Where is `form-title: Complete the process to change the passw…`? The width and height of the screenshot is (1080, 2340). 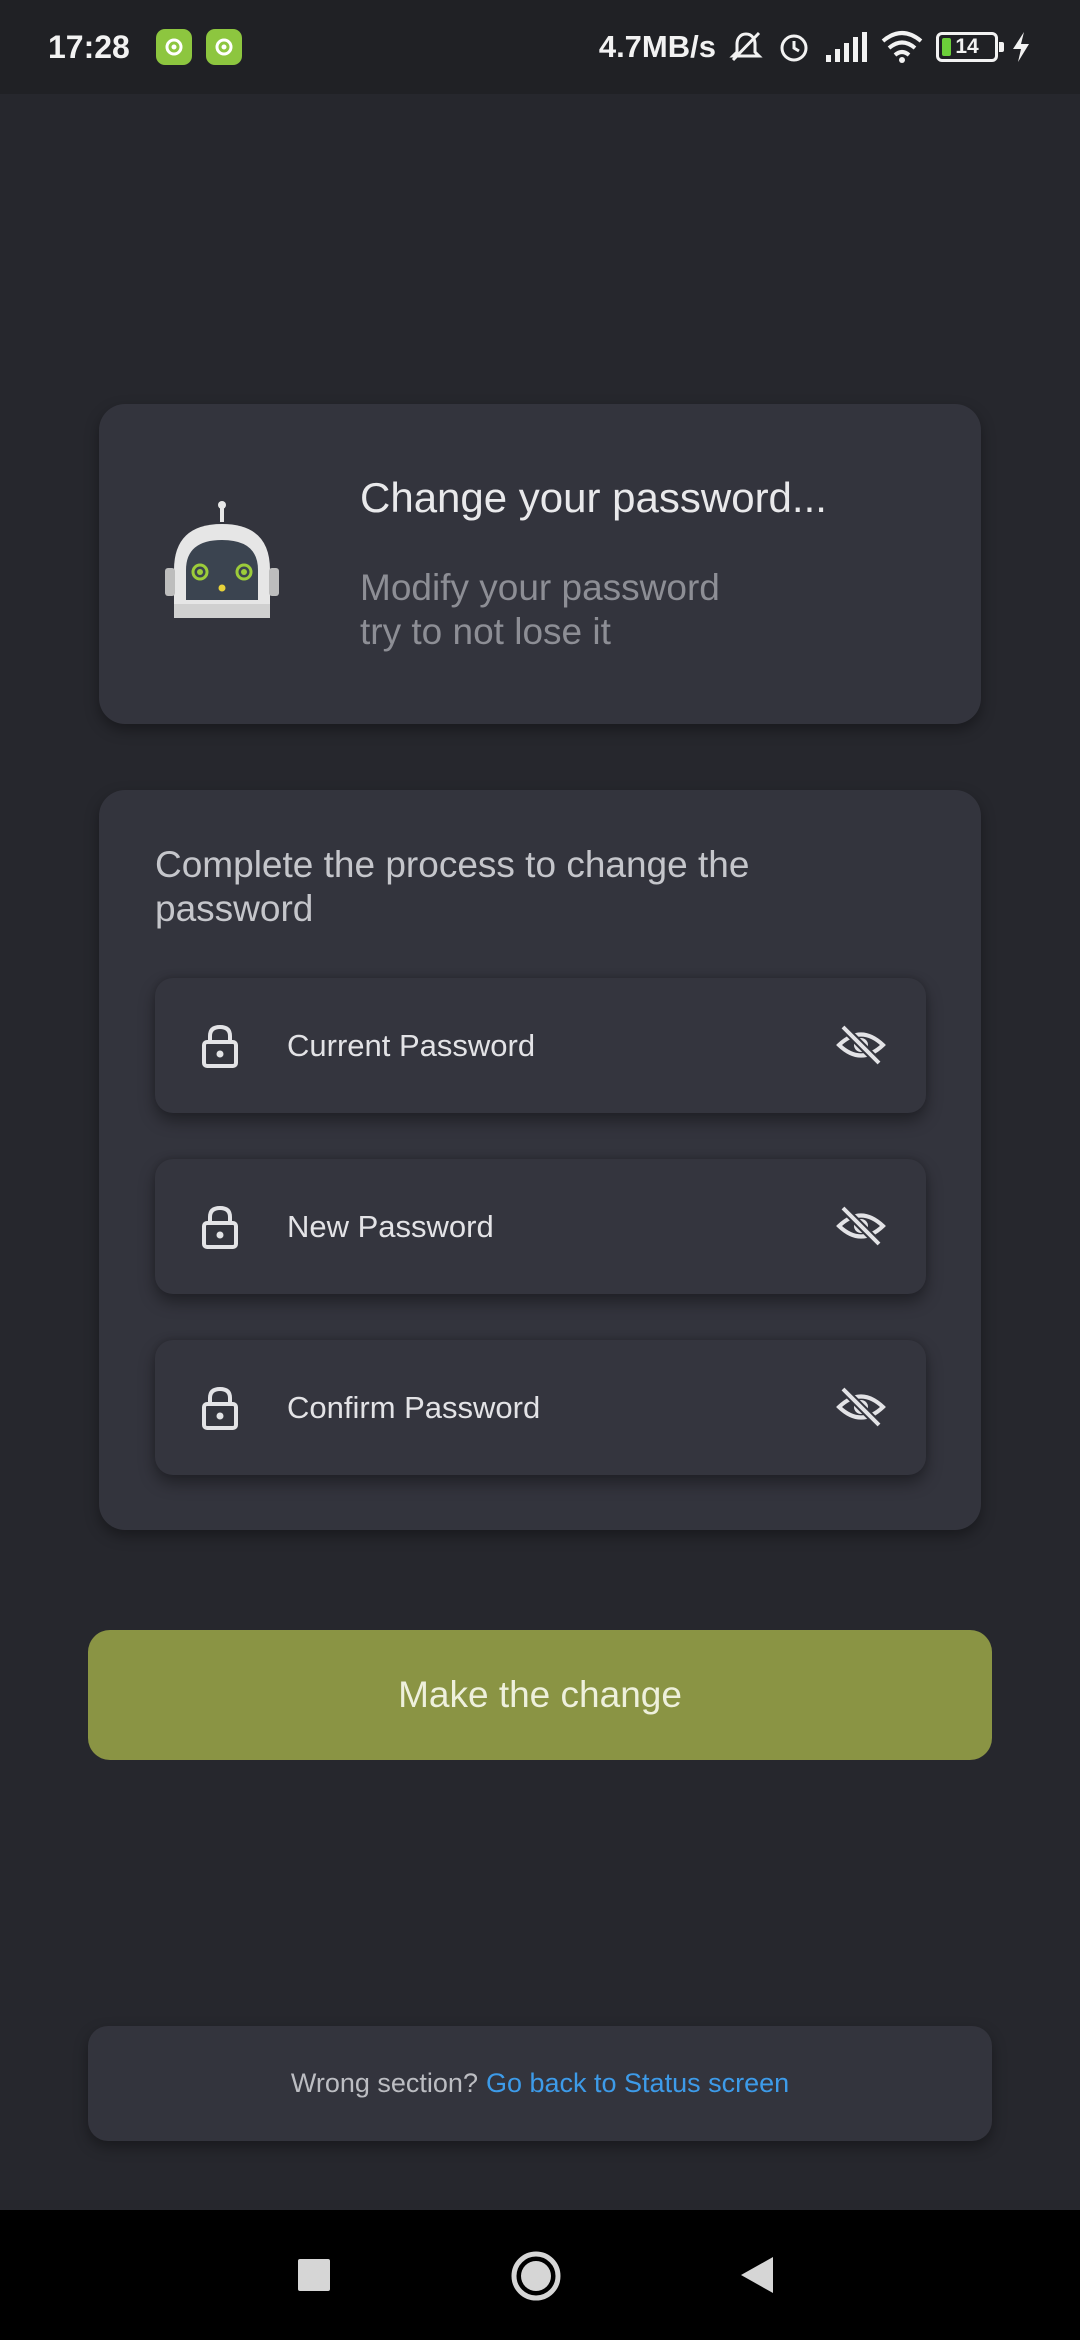
form-title: Complete the process to change the passw… is located at coordinates (452, 886).